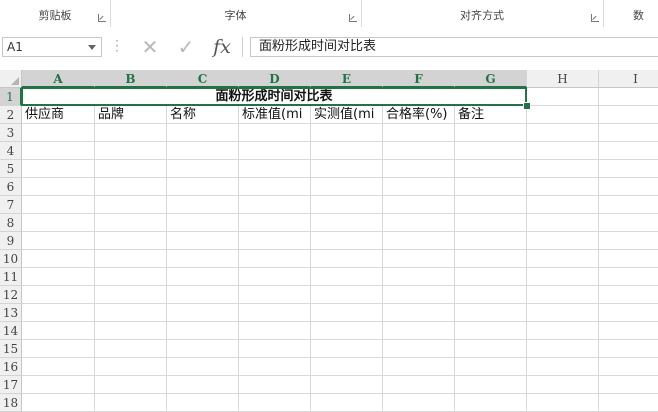  I want to click on row-header-11: 11, so click(11, 277).